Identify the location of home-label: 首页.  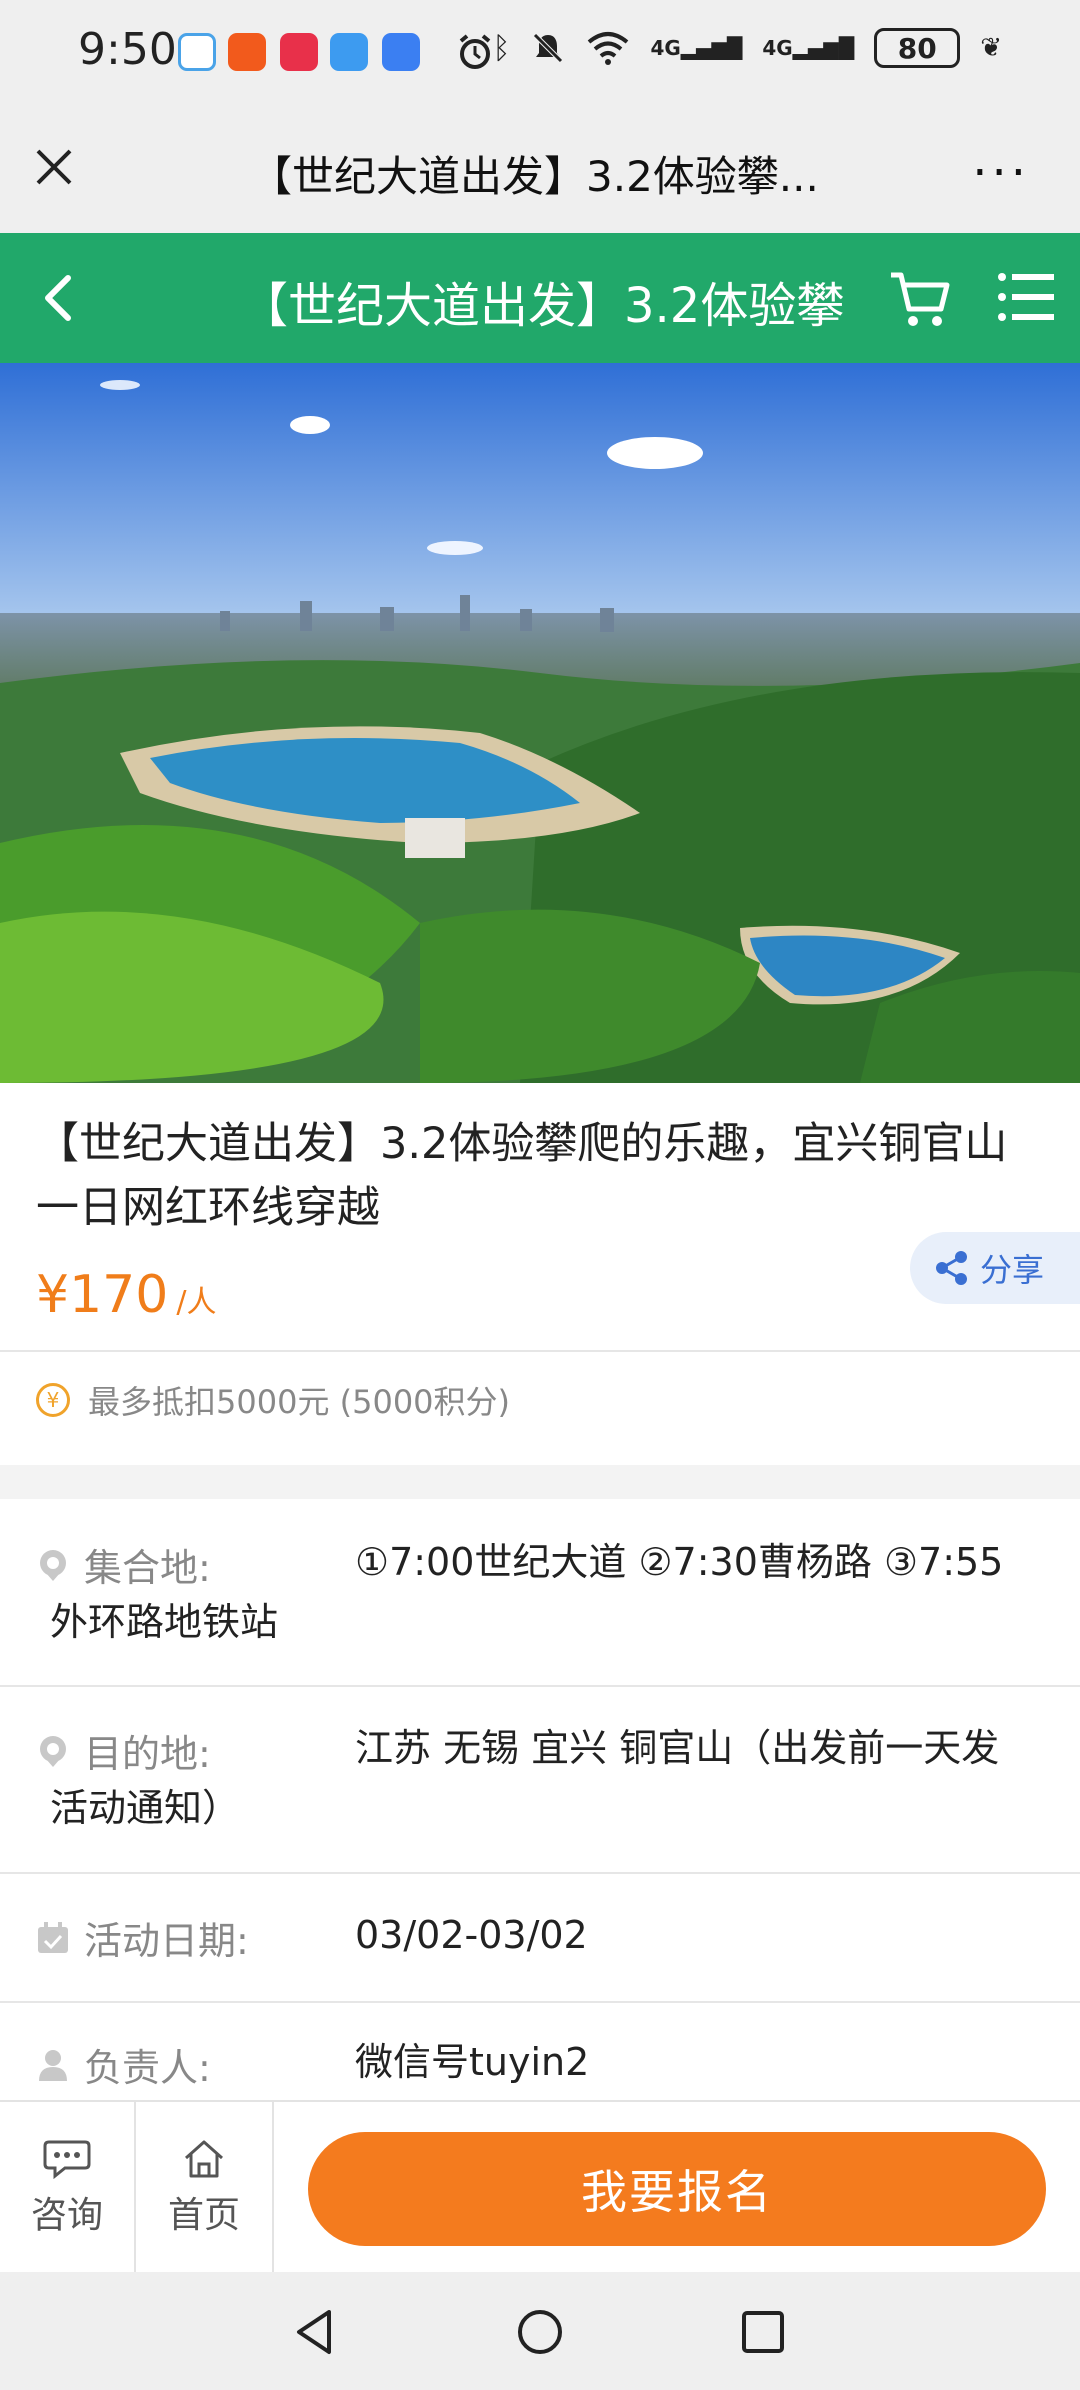
(203, 2215).